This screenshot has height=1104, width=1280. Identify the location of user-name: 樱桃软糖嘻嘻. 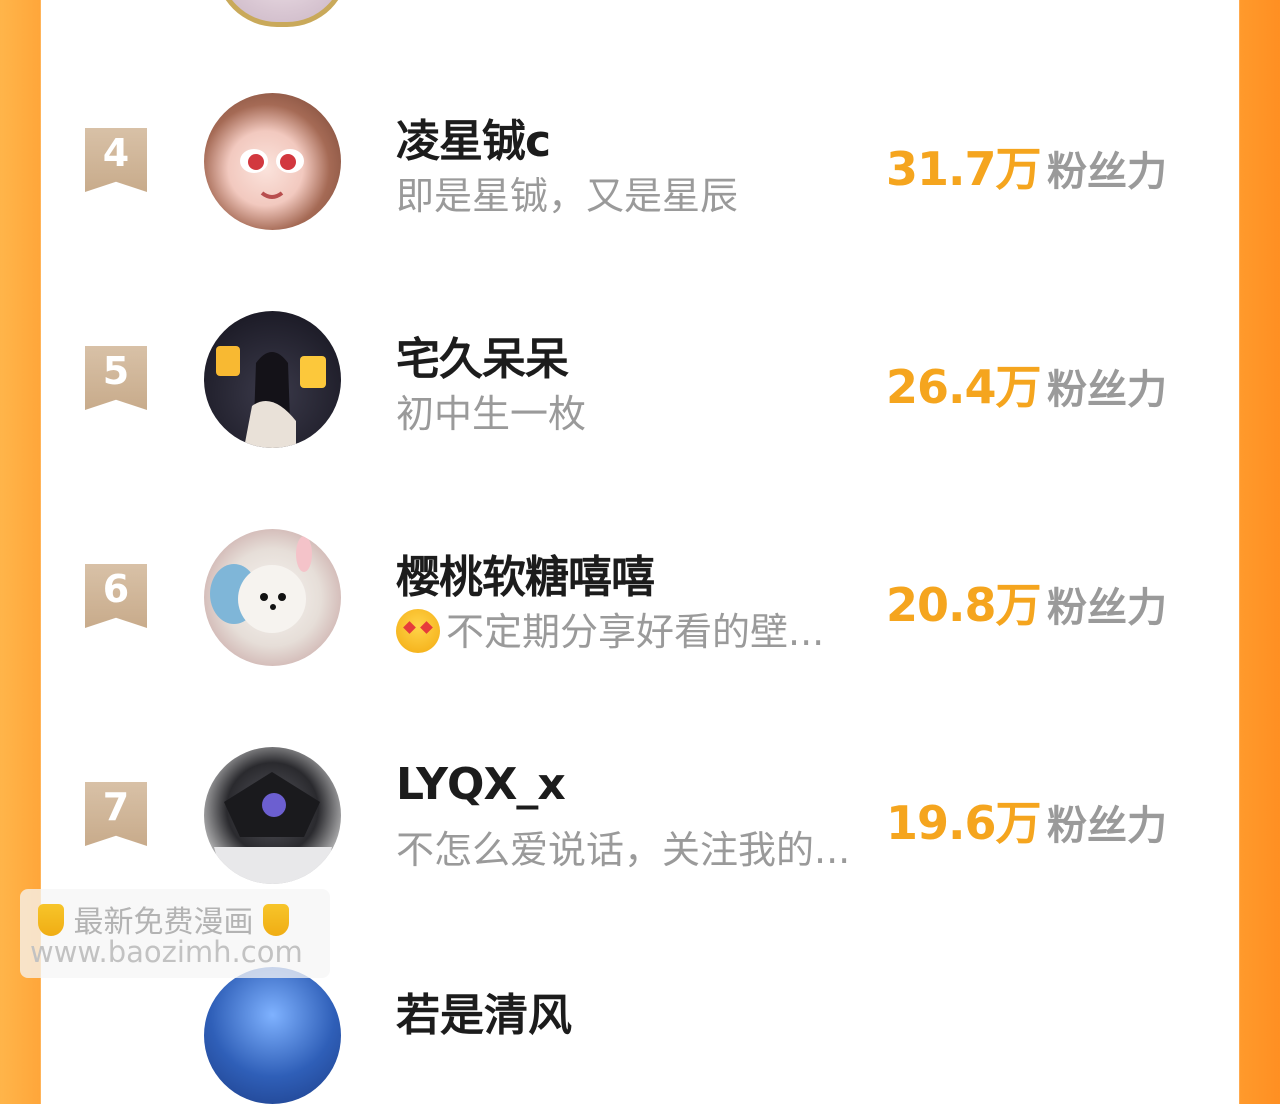
(525, 573).